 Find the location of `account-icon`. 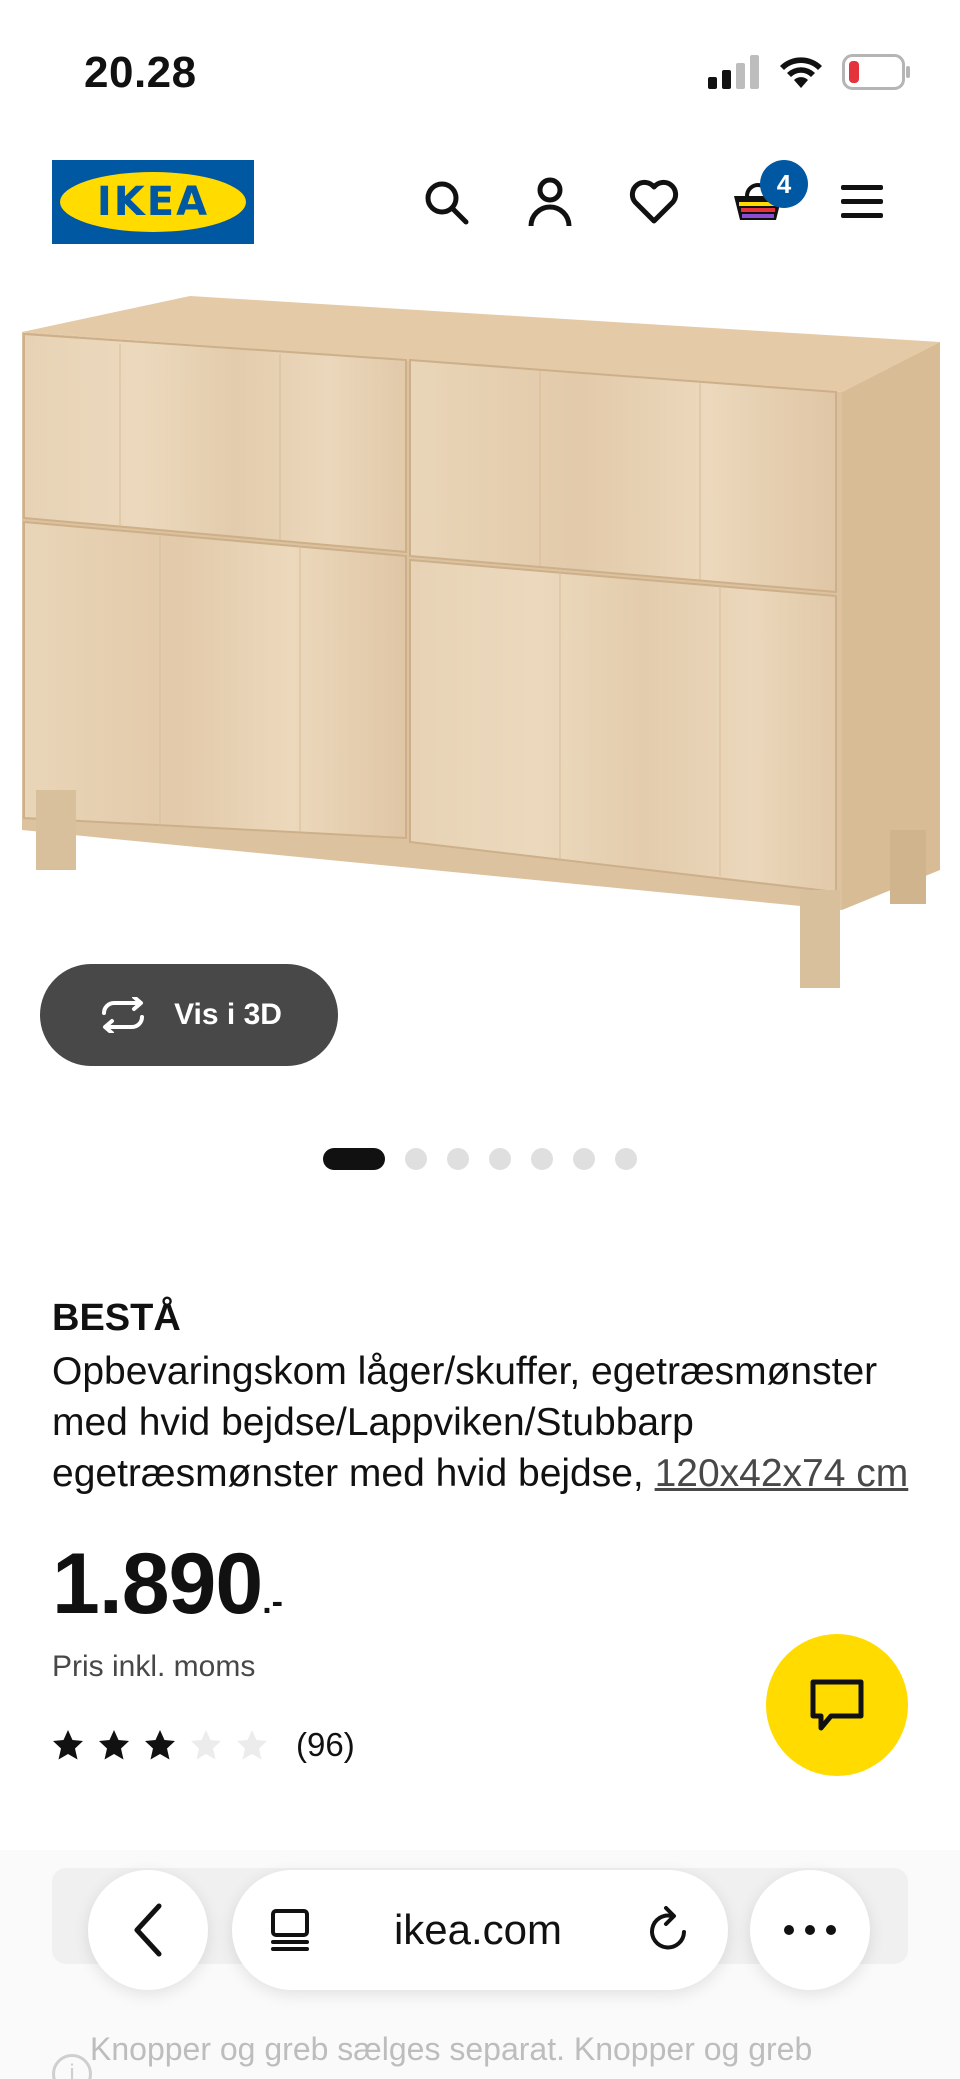

account-icon is located at coordinates (550, 202).